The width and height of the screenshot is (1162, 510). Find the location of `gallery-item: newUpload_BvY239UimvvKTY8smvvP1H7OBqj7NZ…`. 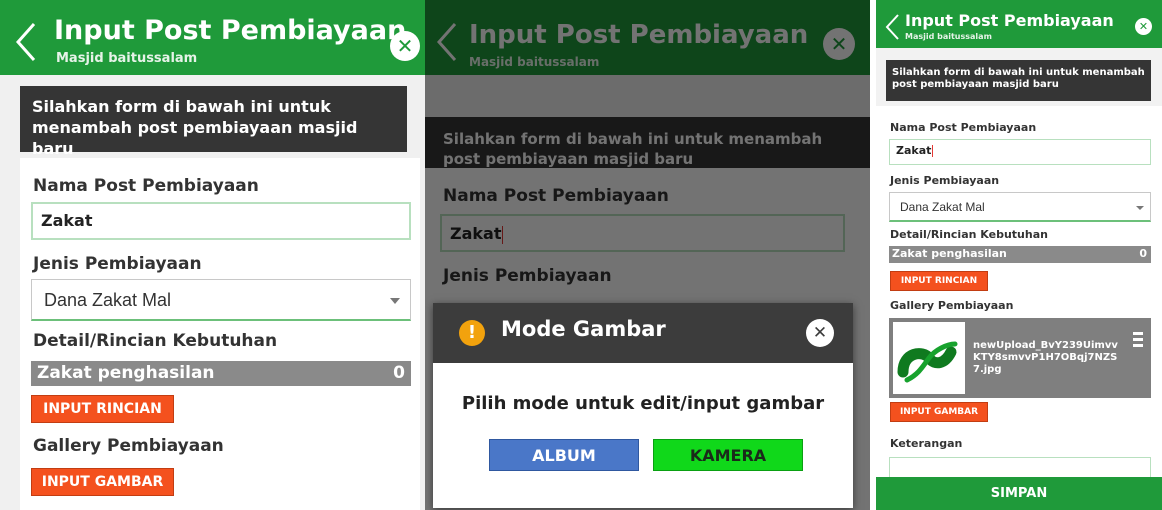

gallery-item: newUpload_BvY239UimvvKTY8smvvP1H7OBqj7NZ… is located at coordinates (1020, 358).